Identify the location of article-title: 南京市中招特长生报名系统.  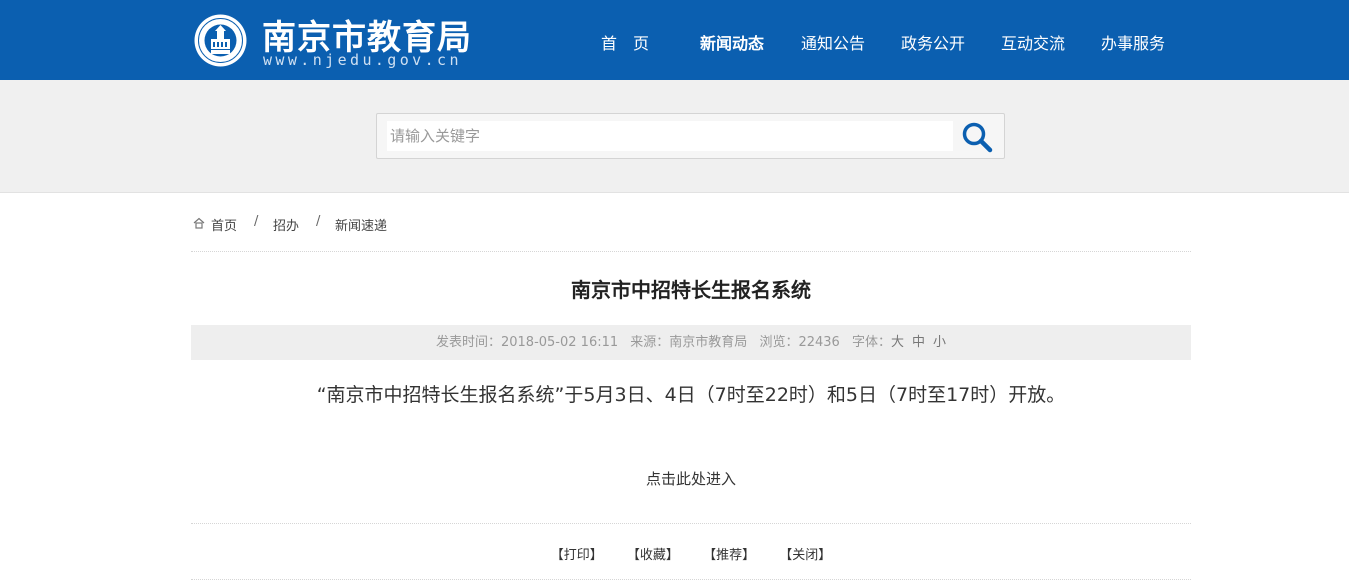
(691, 290).